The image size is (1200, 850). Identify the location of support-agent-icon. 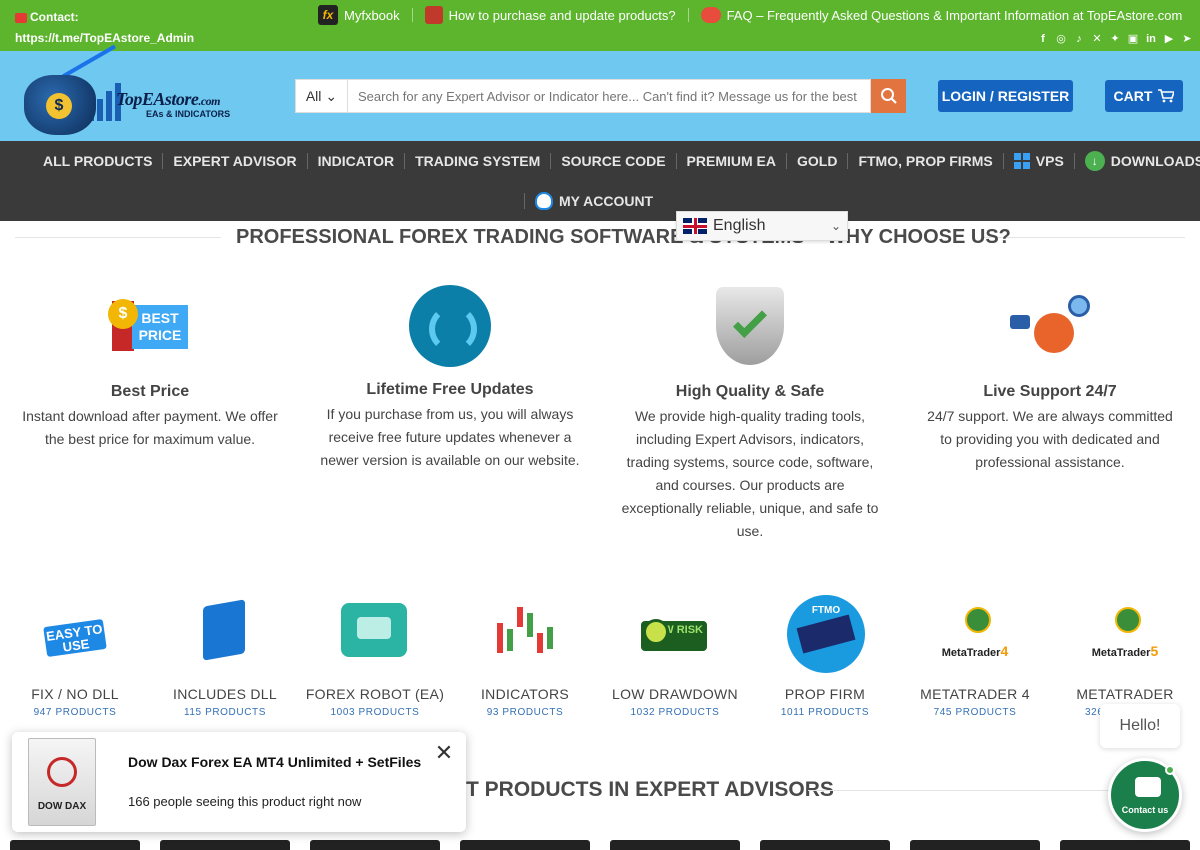
(1050, 327).